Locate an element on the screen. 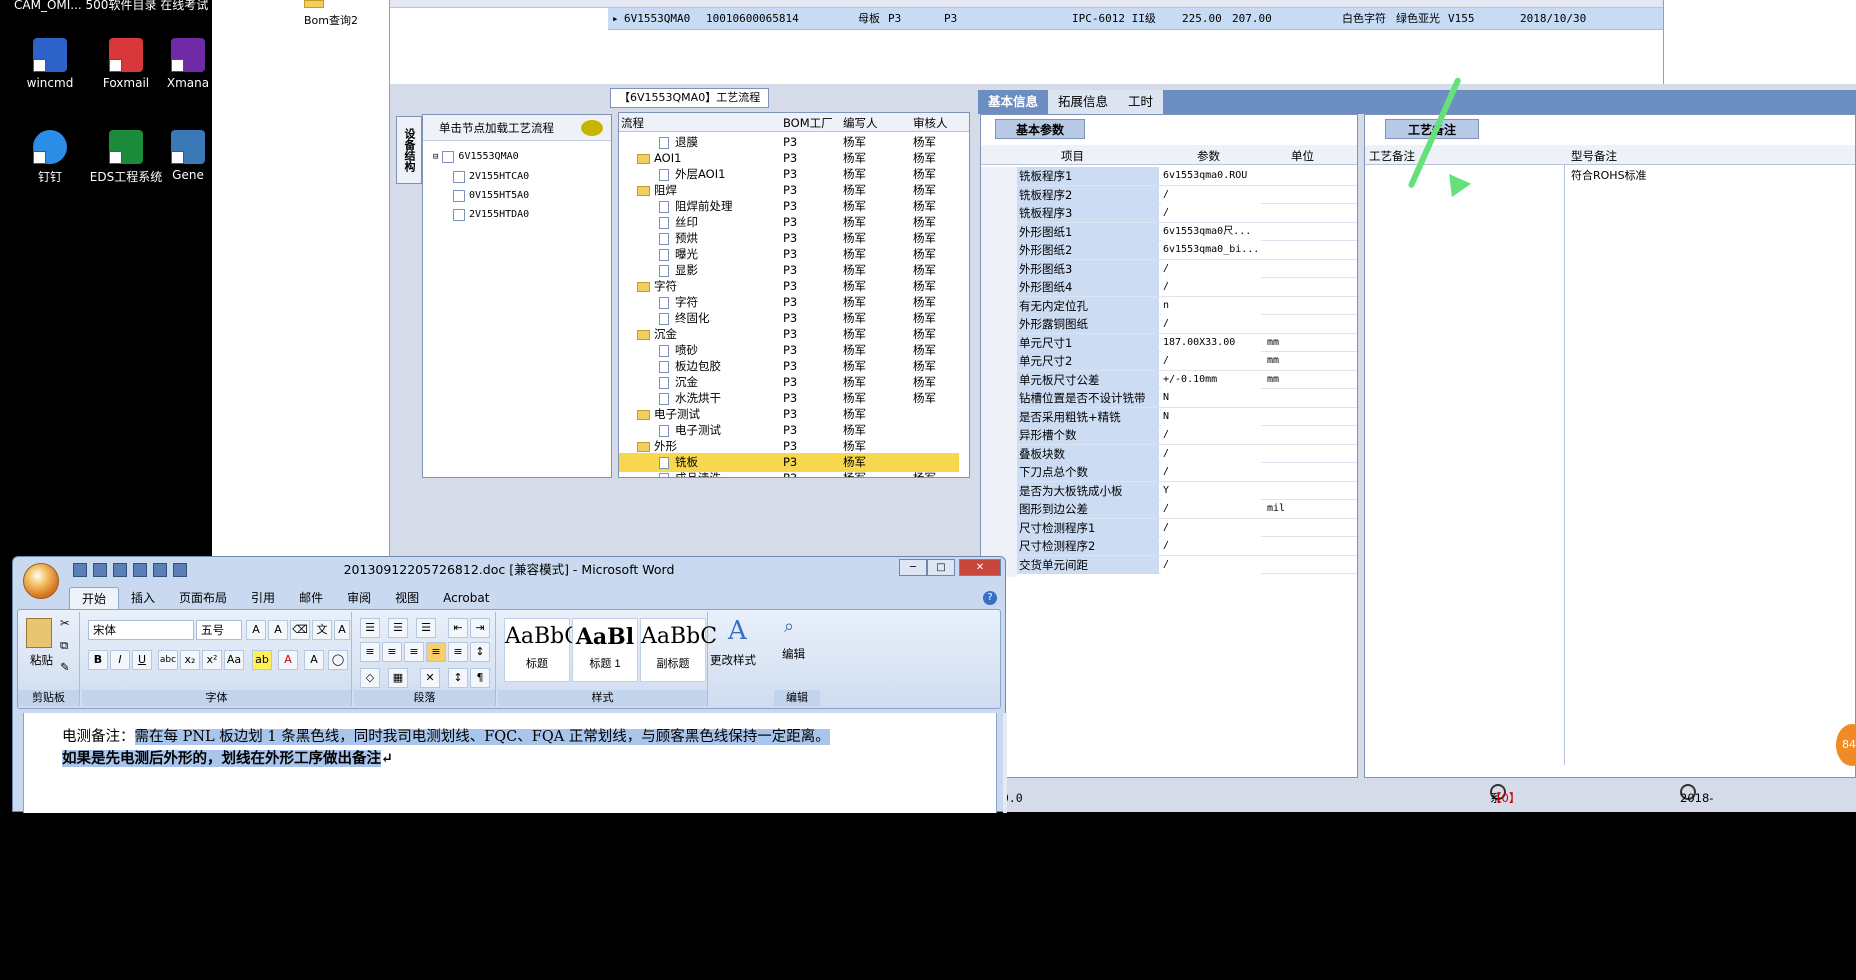  tab-insert: 插入 is located at coordinates (143, 598).